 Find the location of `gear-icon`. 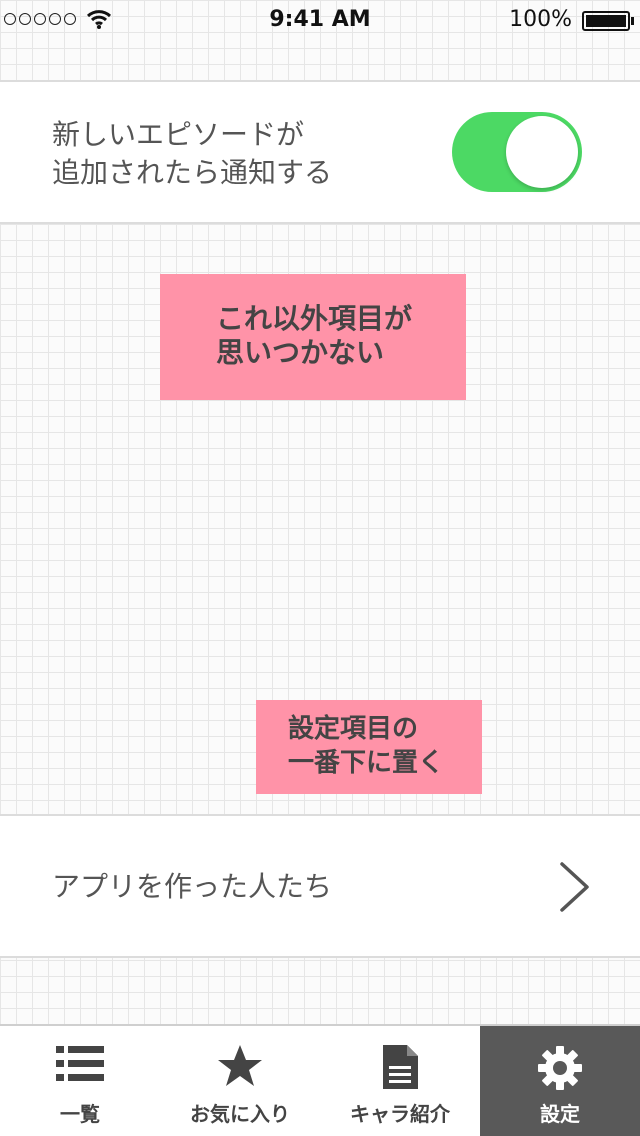

gear-icon is located at coordinates (560, 1068).